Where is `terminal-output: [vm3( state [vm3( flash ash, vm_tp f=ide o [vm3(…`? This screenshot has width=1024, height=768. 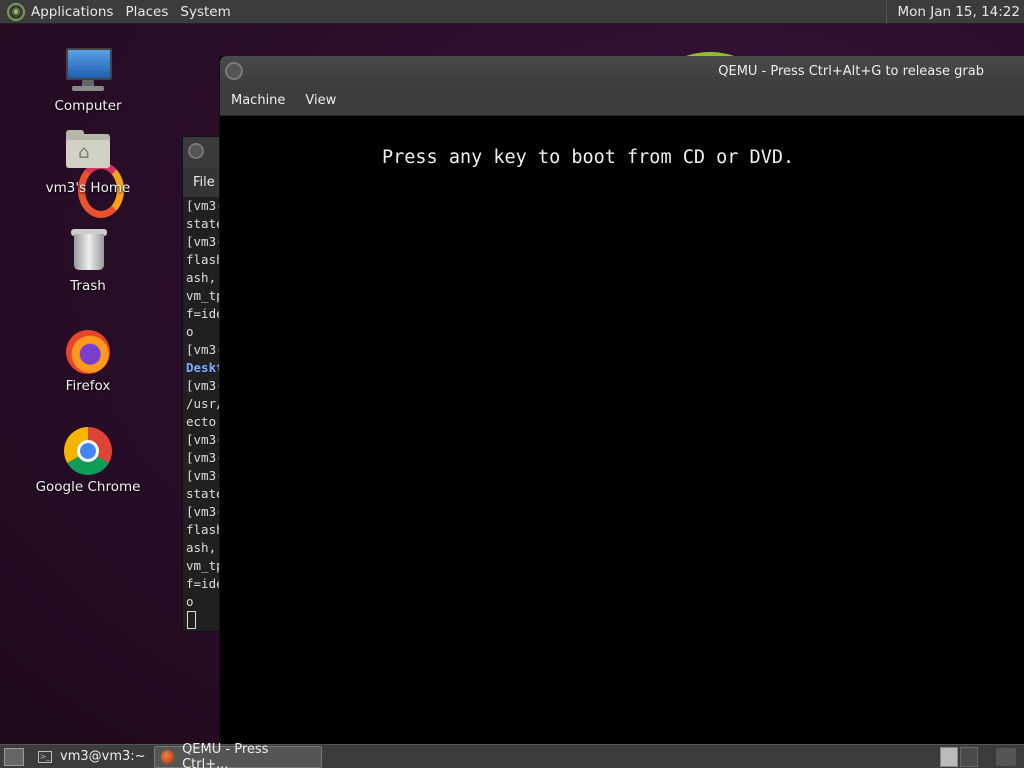
terminal-output: [vm3( state [vm3( flash ash, vm_tp f=ide o [vm3(… is located at coordinates (202, 415).